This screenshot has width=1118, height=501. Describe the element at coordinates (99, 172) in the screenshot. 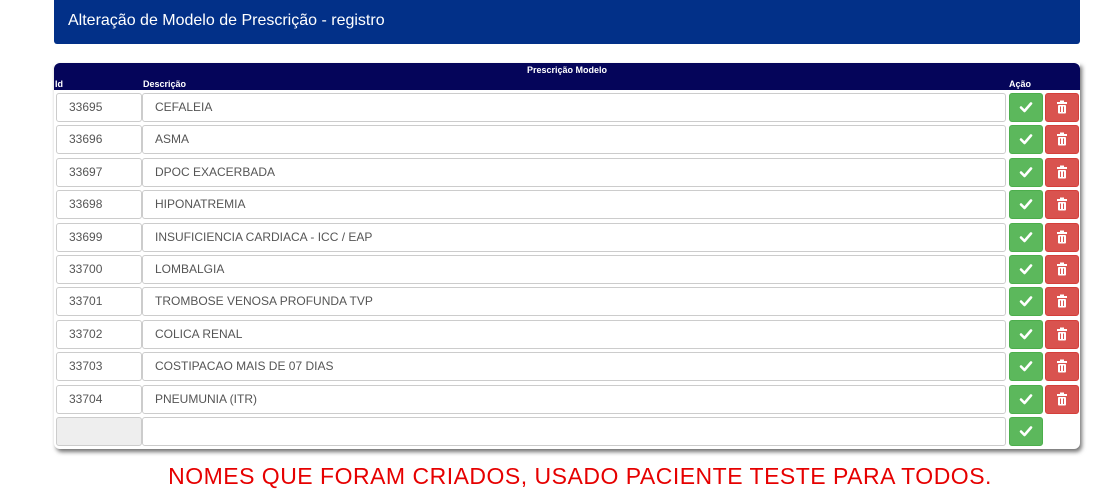

I see `row-id-field: 33697` at that location.